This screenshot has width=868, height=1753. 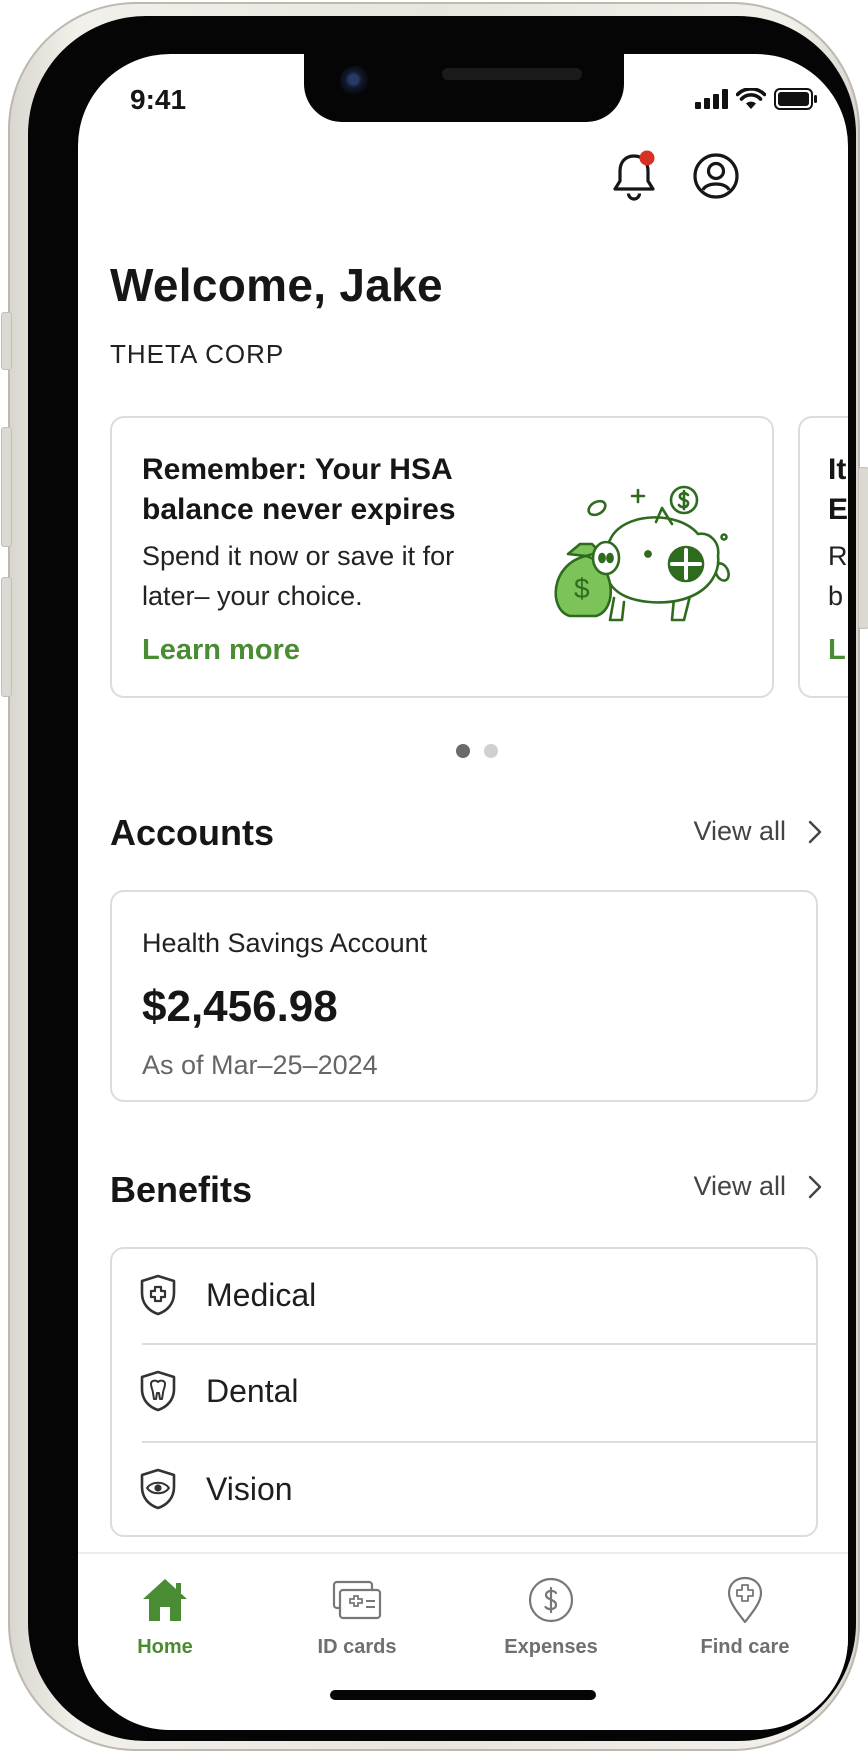 I want to click on bell-icon, so click(x=634, y=175).